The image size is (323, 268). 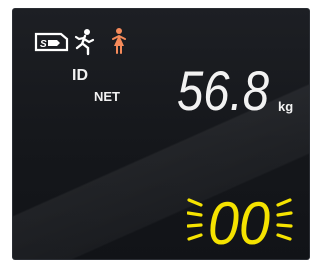 I want to click on left-blink-rays-icon, so click(x=197, y=221).